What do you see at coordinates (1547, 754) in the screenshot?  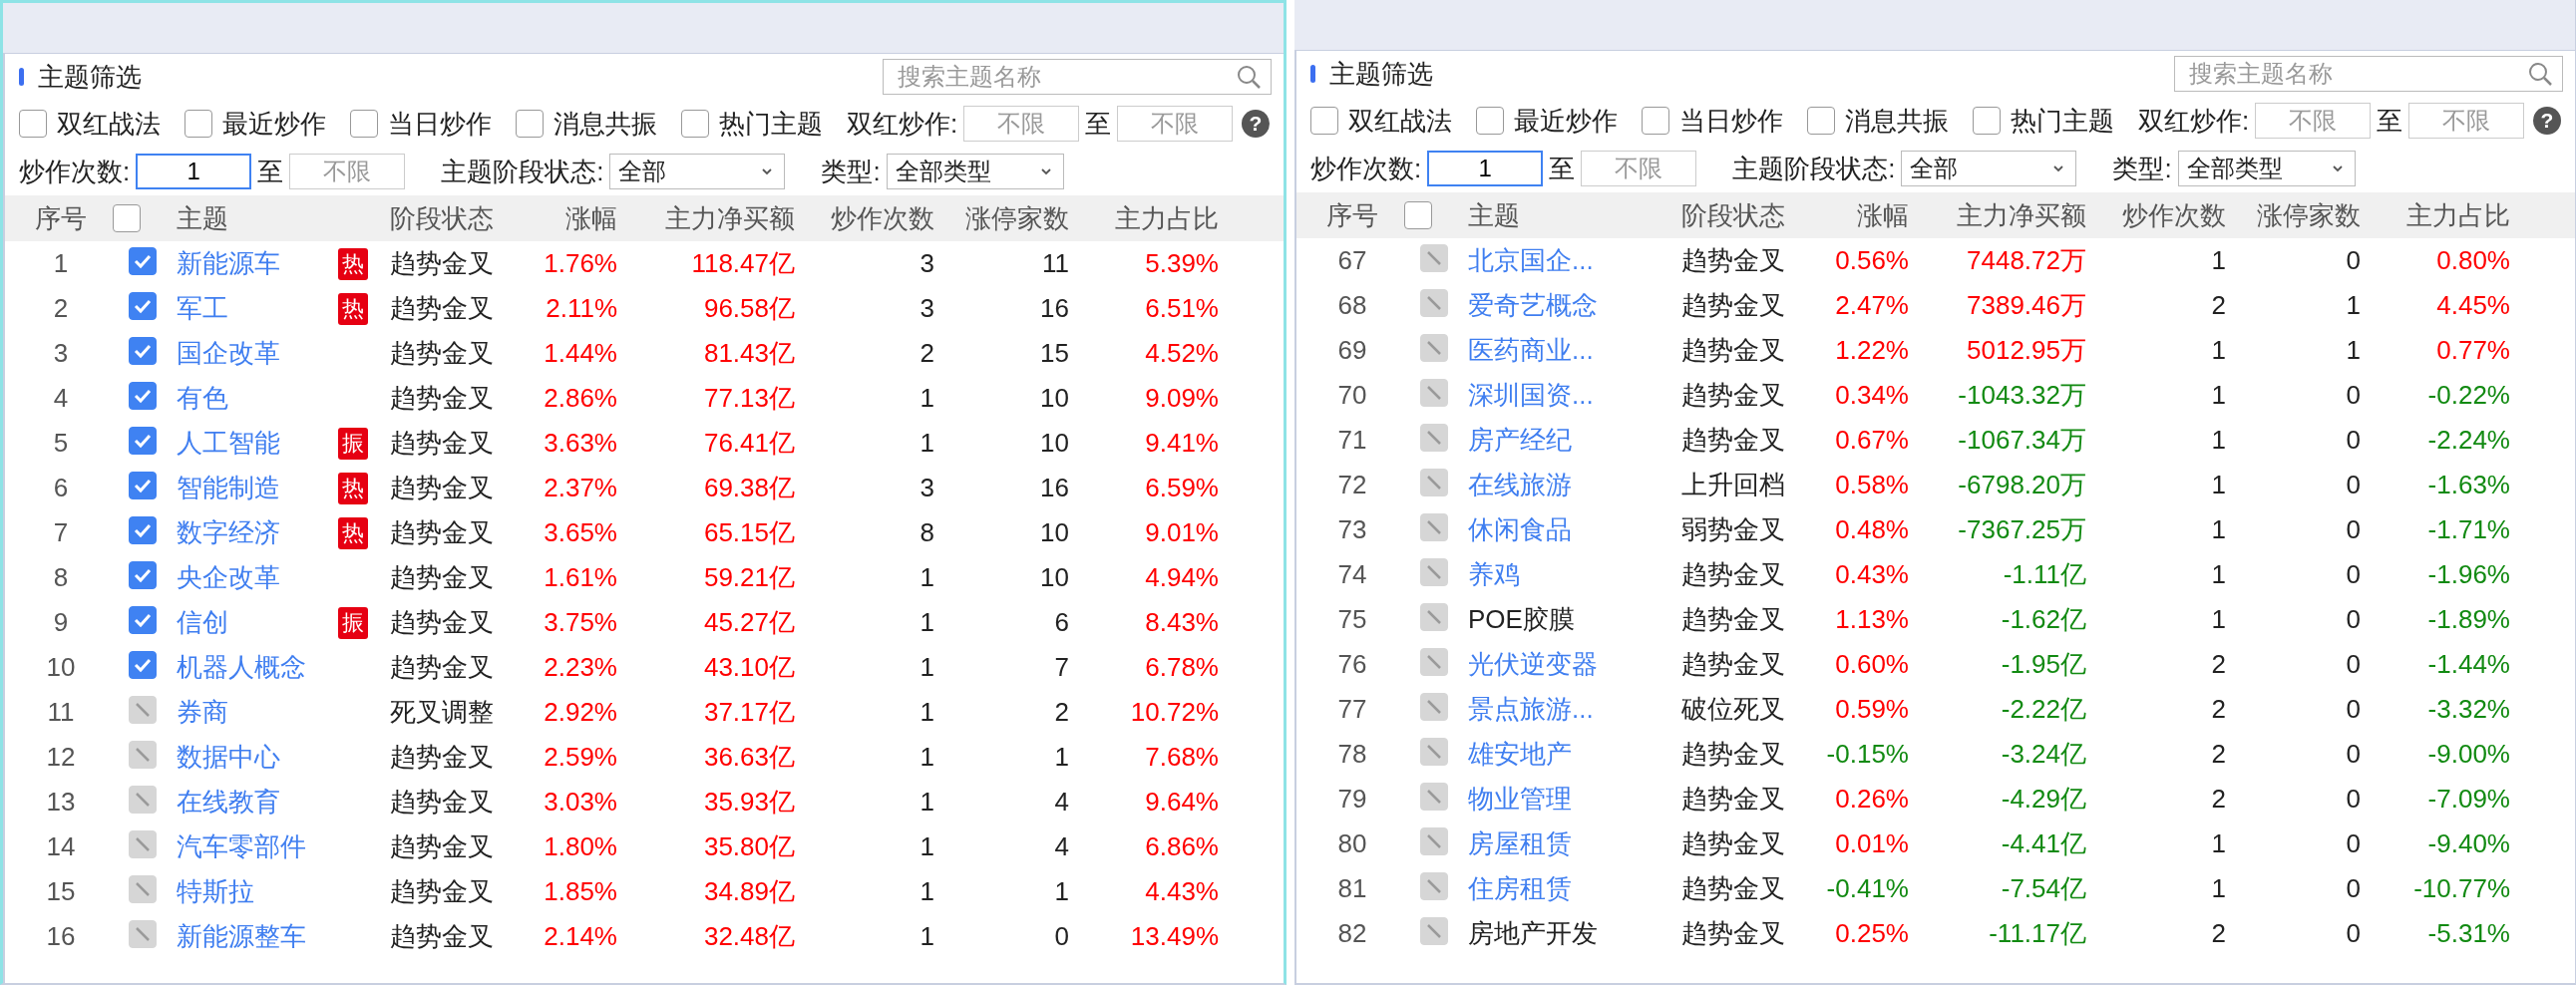 I see `theme-link: 雄安地产` at bounding box center [1547, 754].